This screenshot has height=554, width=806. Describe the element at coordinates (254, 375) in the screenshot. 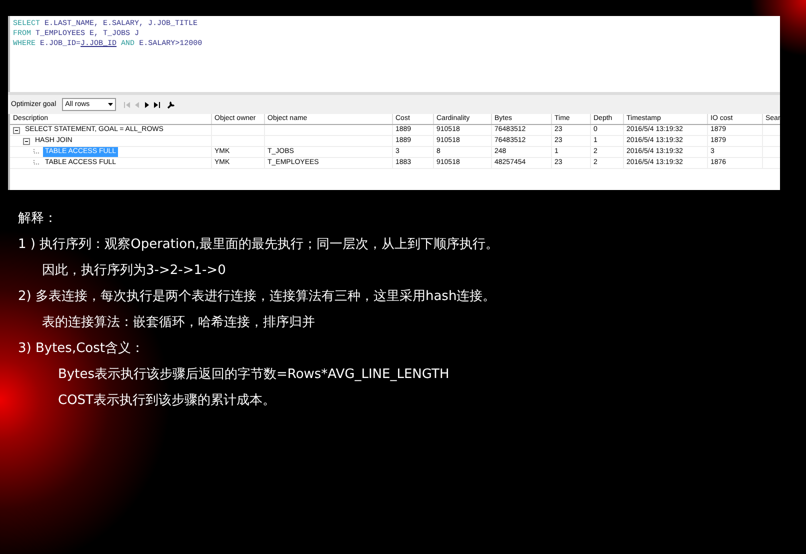

I see `note-text: Bytes表示执行该步骤后返回的字节数=Rows*AVG_LINE_LENGTH` at that location.